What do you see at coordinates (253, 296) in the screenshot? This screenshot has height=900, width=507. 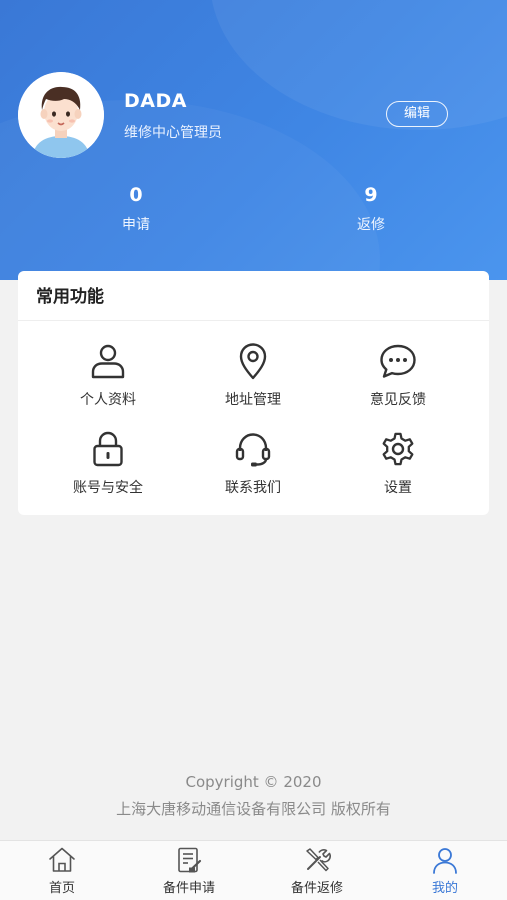 I see `card-title: 常用功能` at bounding box center [253, 296].